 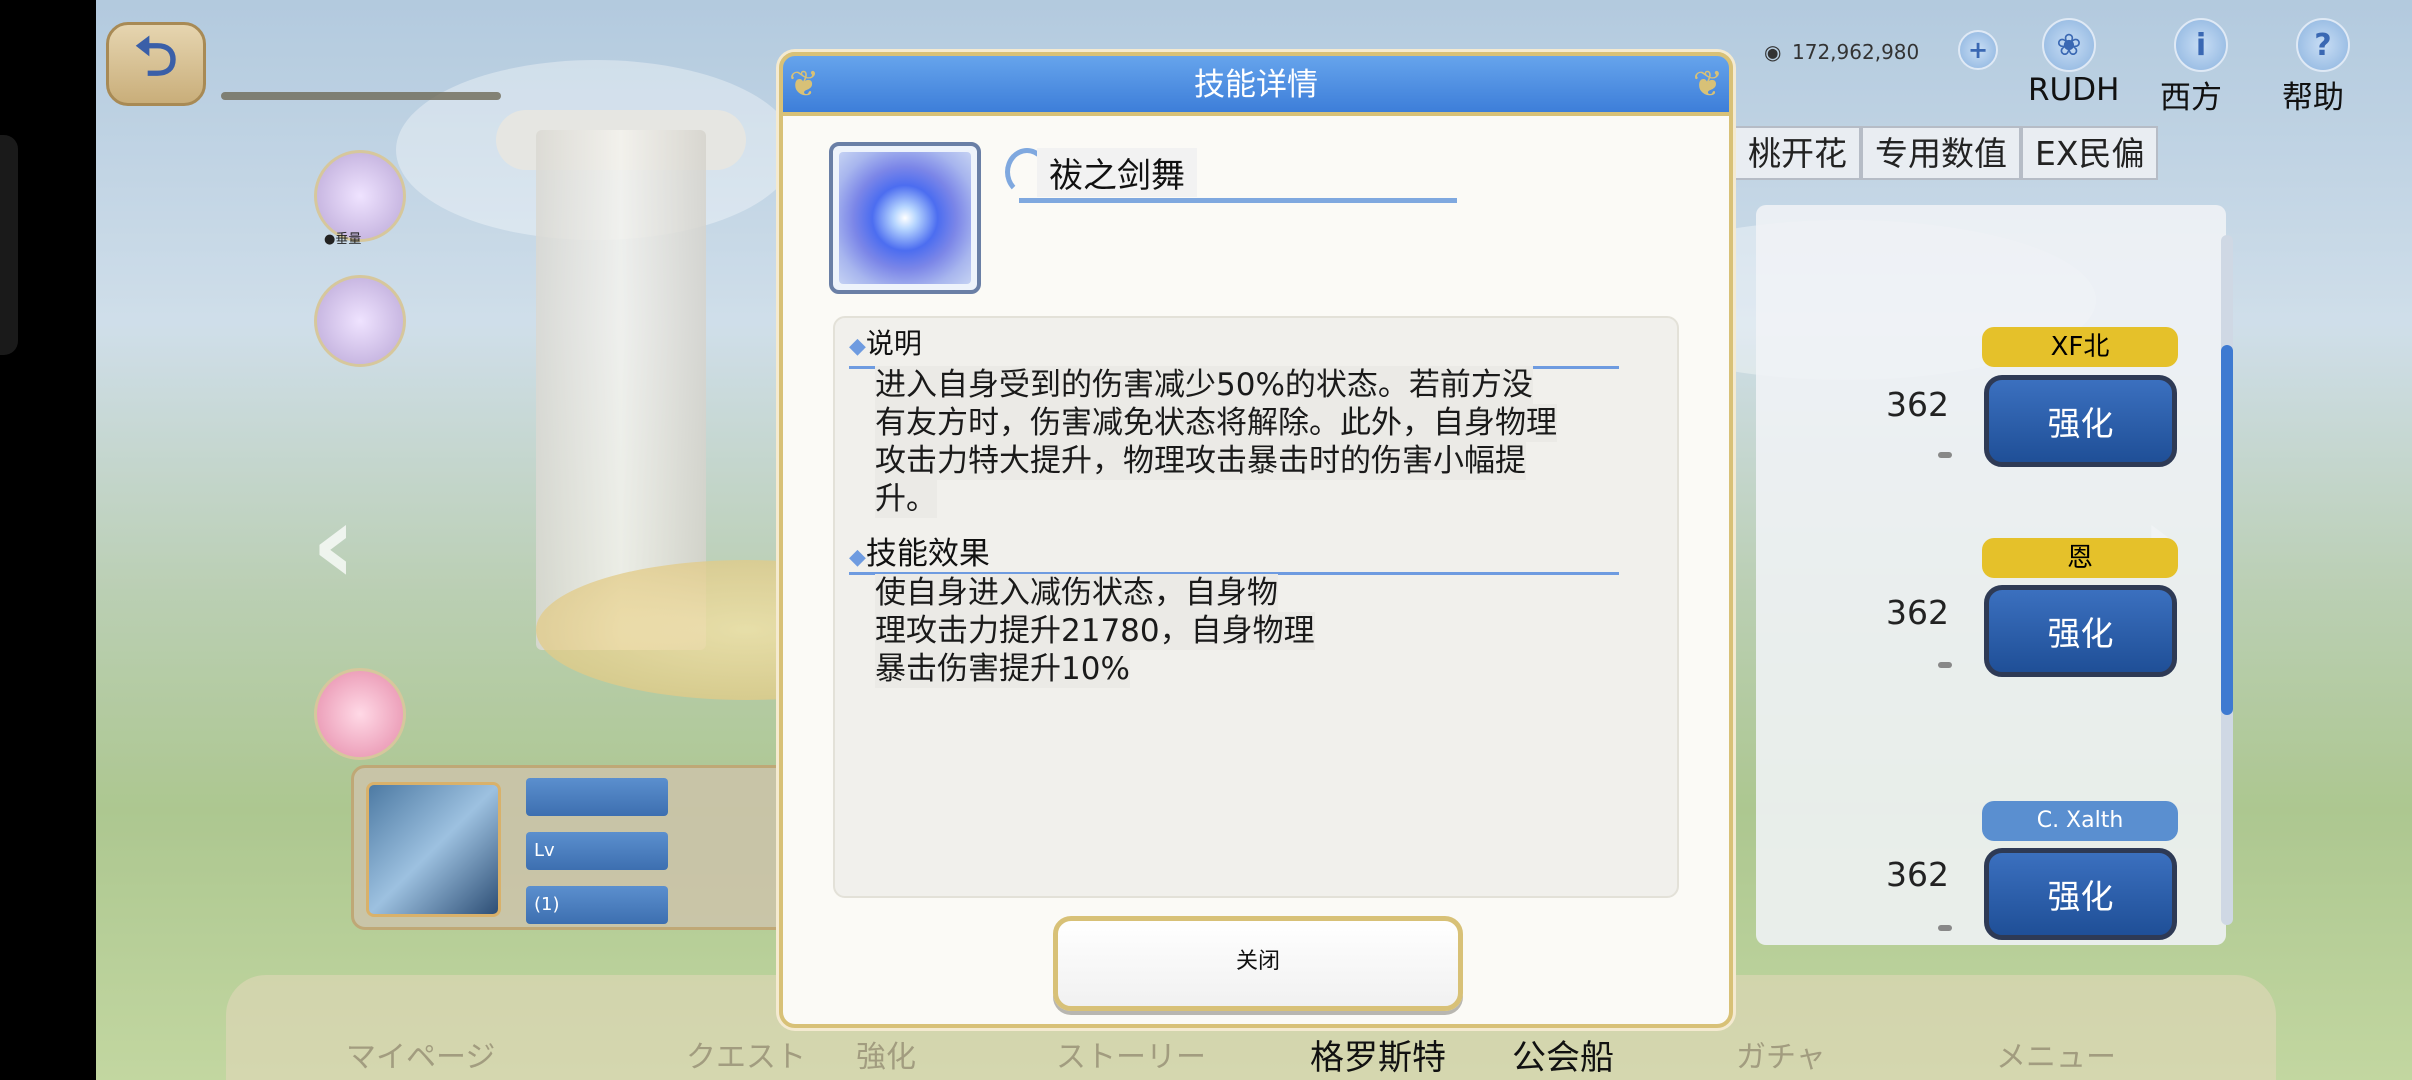 I want to click on row-tag-1: XF北, so click(x=2080, y=347).